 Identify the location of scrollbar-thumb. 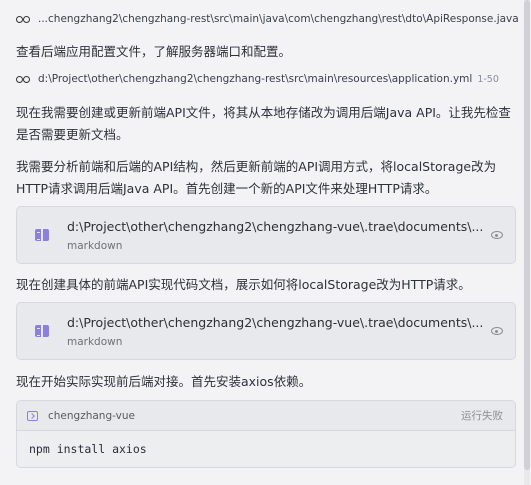
(527, 235).